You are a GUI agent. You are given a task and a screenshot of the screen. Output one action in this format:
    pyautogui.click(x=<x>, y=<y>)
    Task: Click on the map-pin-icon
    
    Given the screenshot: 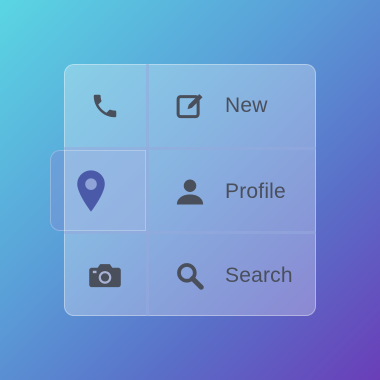 What is the action you would take?
    pyautogui.click(x=91, y=191)
    